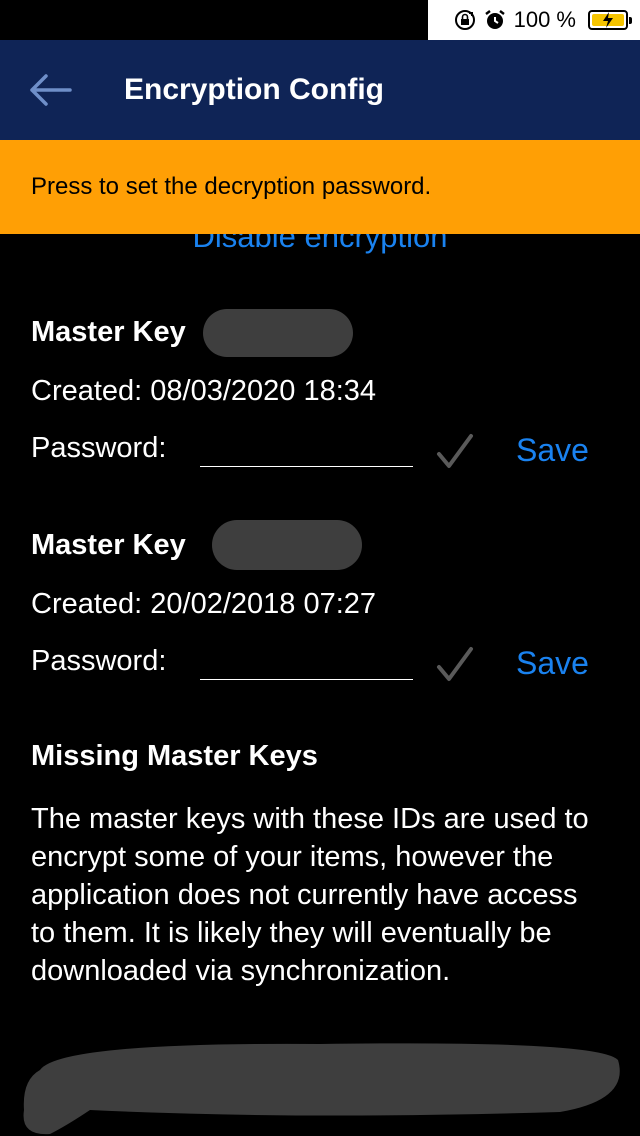  I want to click on page-title: Encryption Config, so click(254, 89).